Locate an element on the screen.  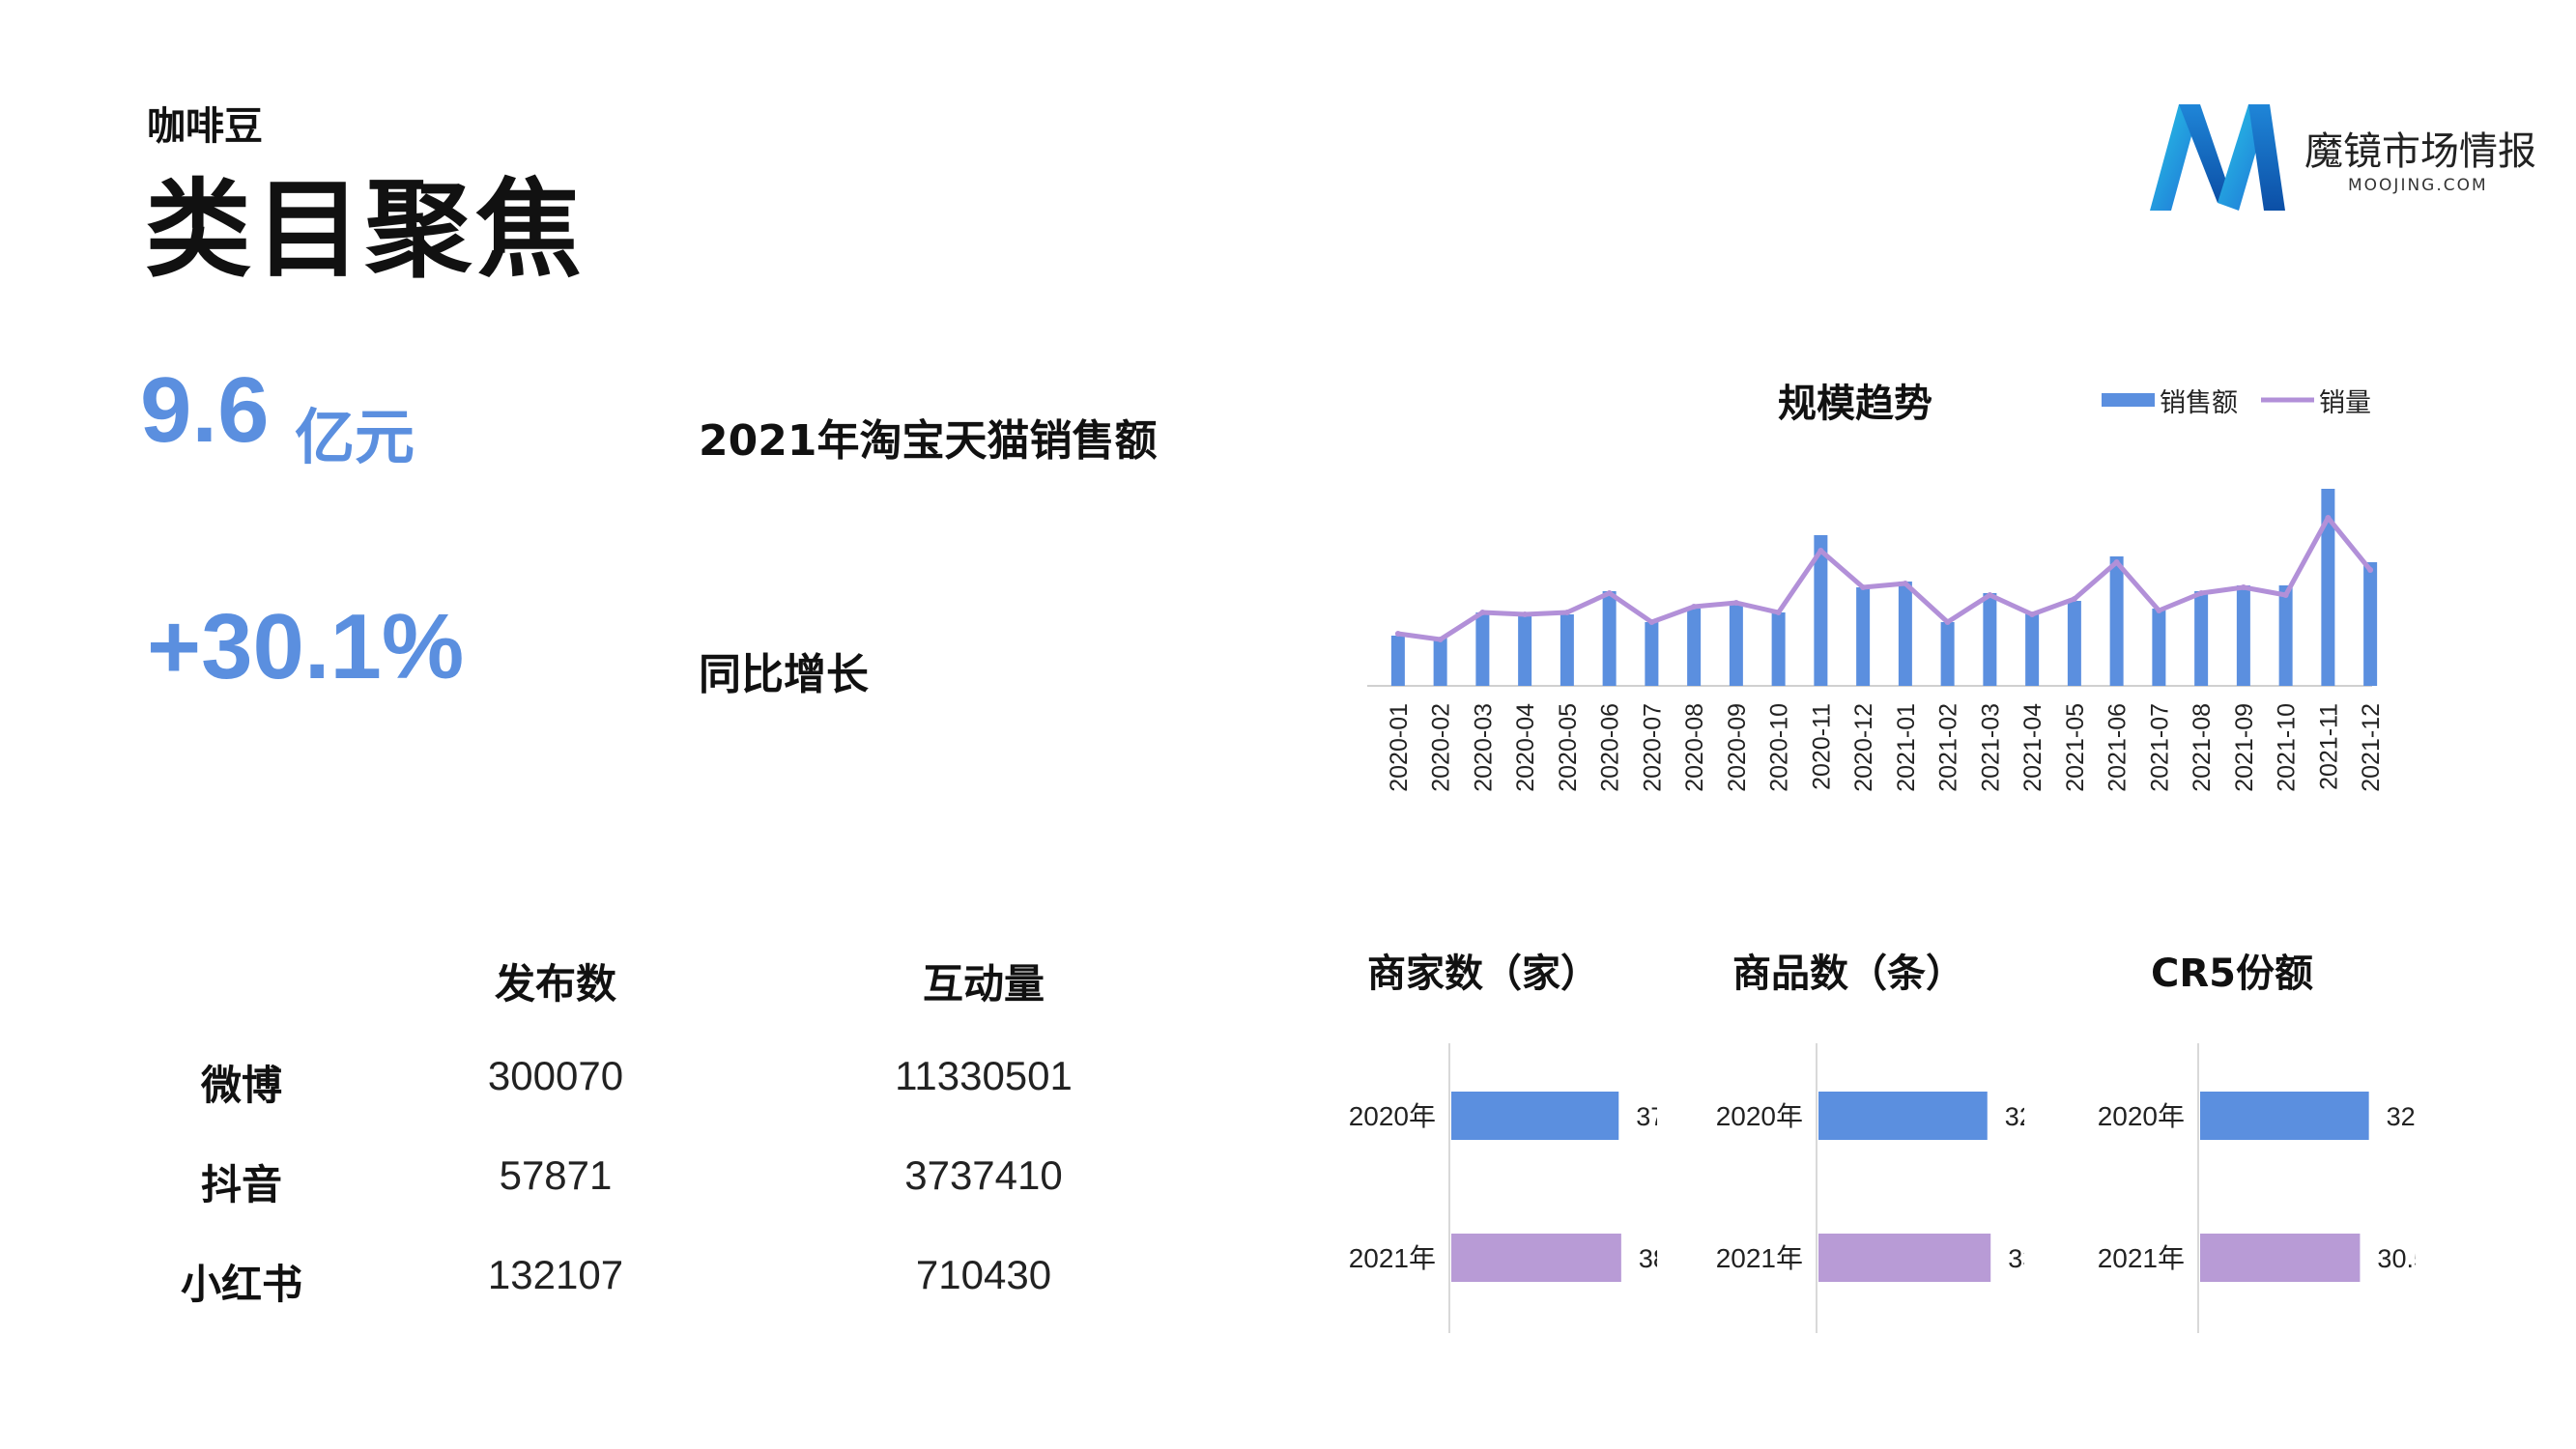
x-tick-label: 2020-04 is located at coordinates (1526, 747).